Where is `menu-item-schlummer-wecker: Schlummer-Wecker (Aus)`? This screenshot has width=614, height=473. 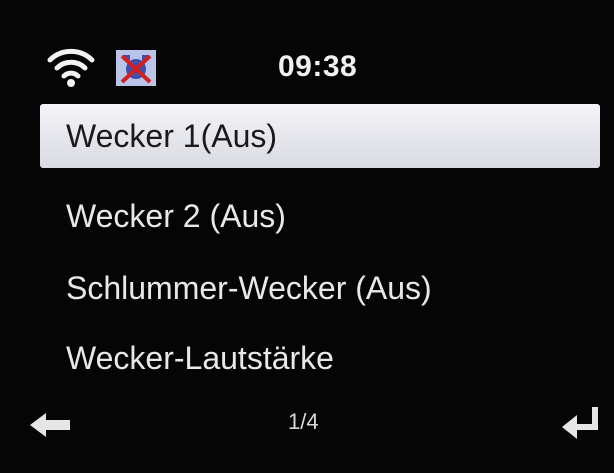 menu-item-schlummer-wecker: Schlummer-Wecker (Aus) is located at coordinates (320, 288).